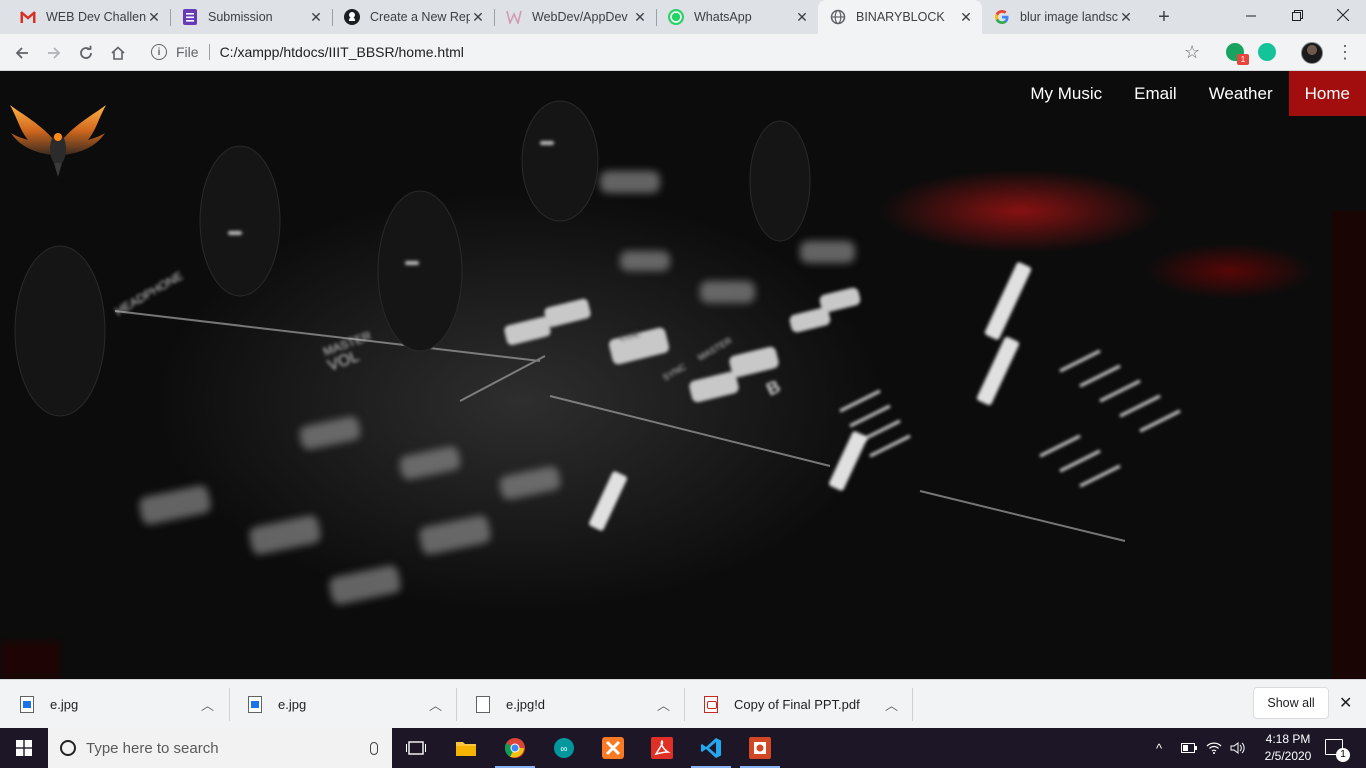 This screenshot has height=768, width=1366. Describe the element at coordinates (514, 17) in the screenshot. I see `web-icon` at that location.